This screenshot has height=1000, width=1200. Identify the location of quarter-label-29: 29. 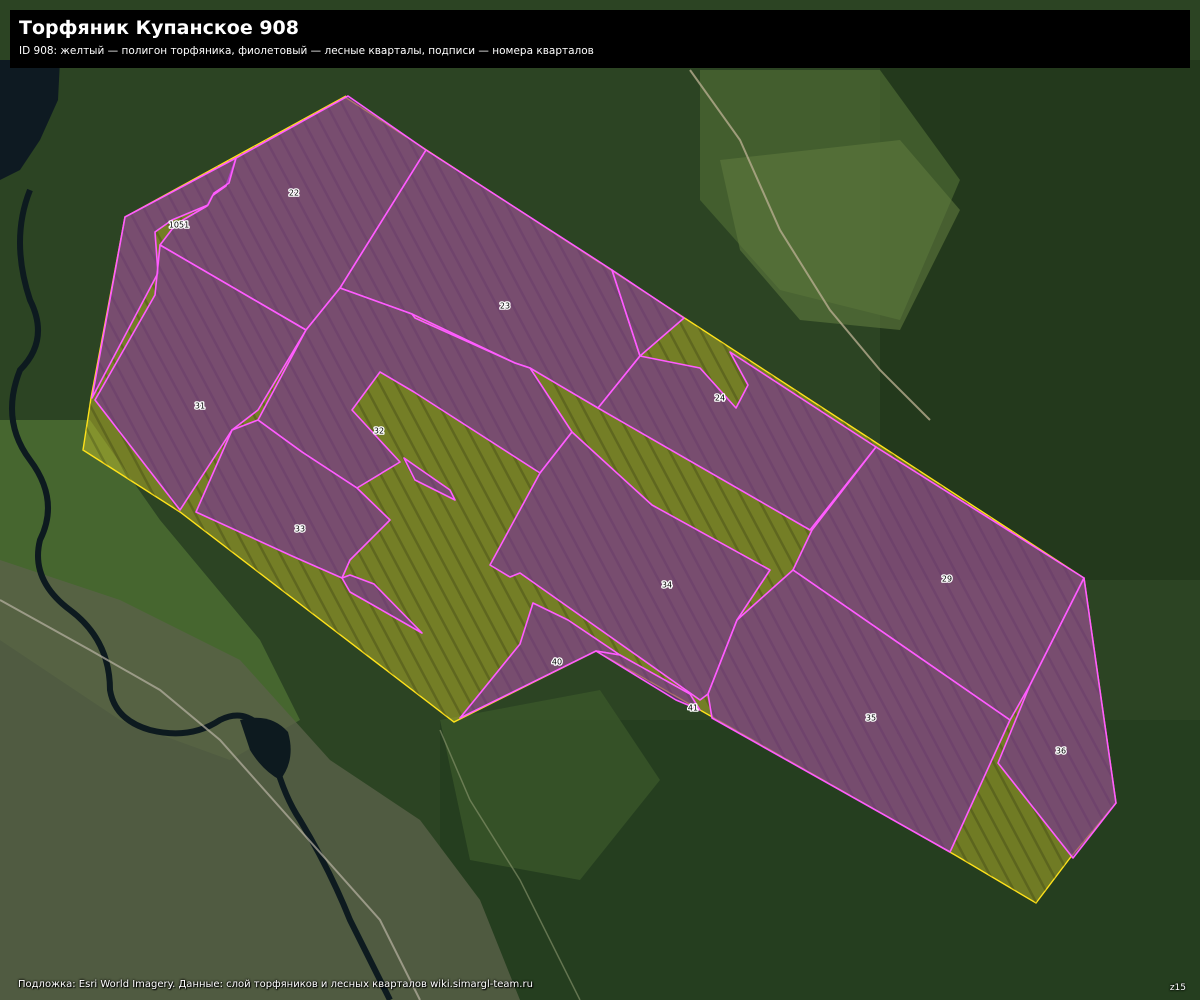
(947, 579).